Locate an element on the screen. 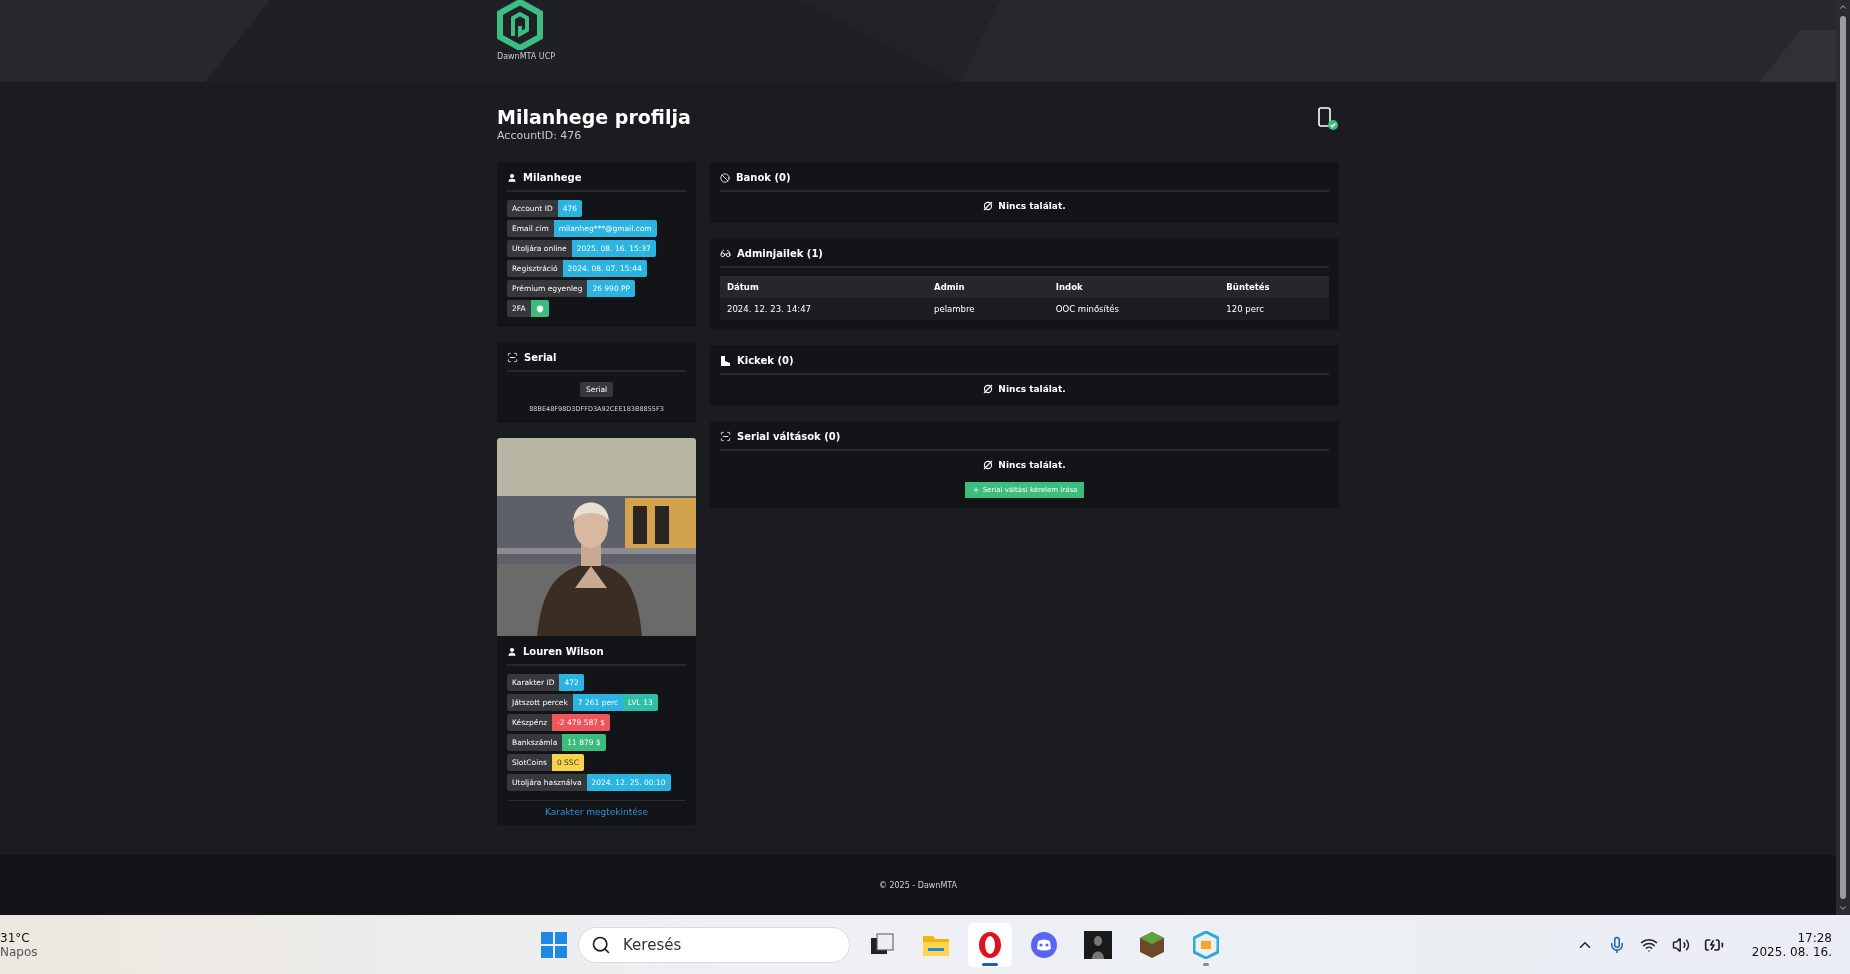  ban-icon is located at coordinates (725, 177).